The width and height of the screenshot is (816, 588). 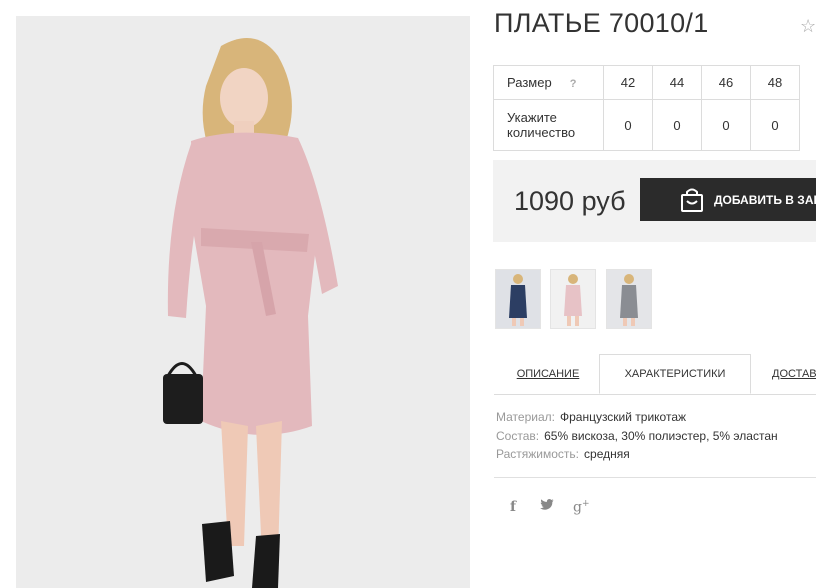 What do you see at coordinates (726, 82) in the screenshot?
I see `size-46: 46` at bounding box center [726, 82].